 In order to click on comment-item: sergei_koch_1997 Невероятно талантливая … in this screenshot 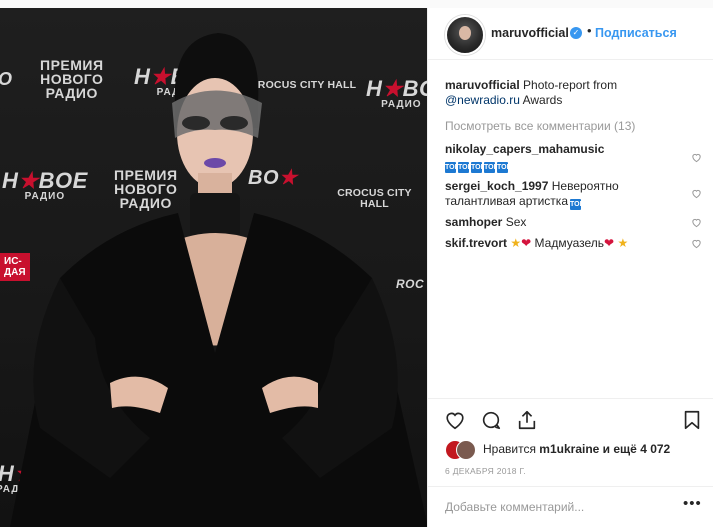, I will do `click(567, 194)`.